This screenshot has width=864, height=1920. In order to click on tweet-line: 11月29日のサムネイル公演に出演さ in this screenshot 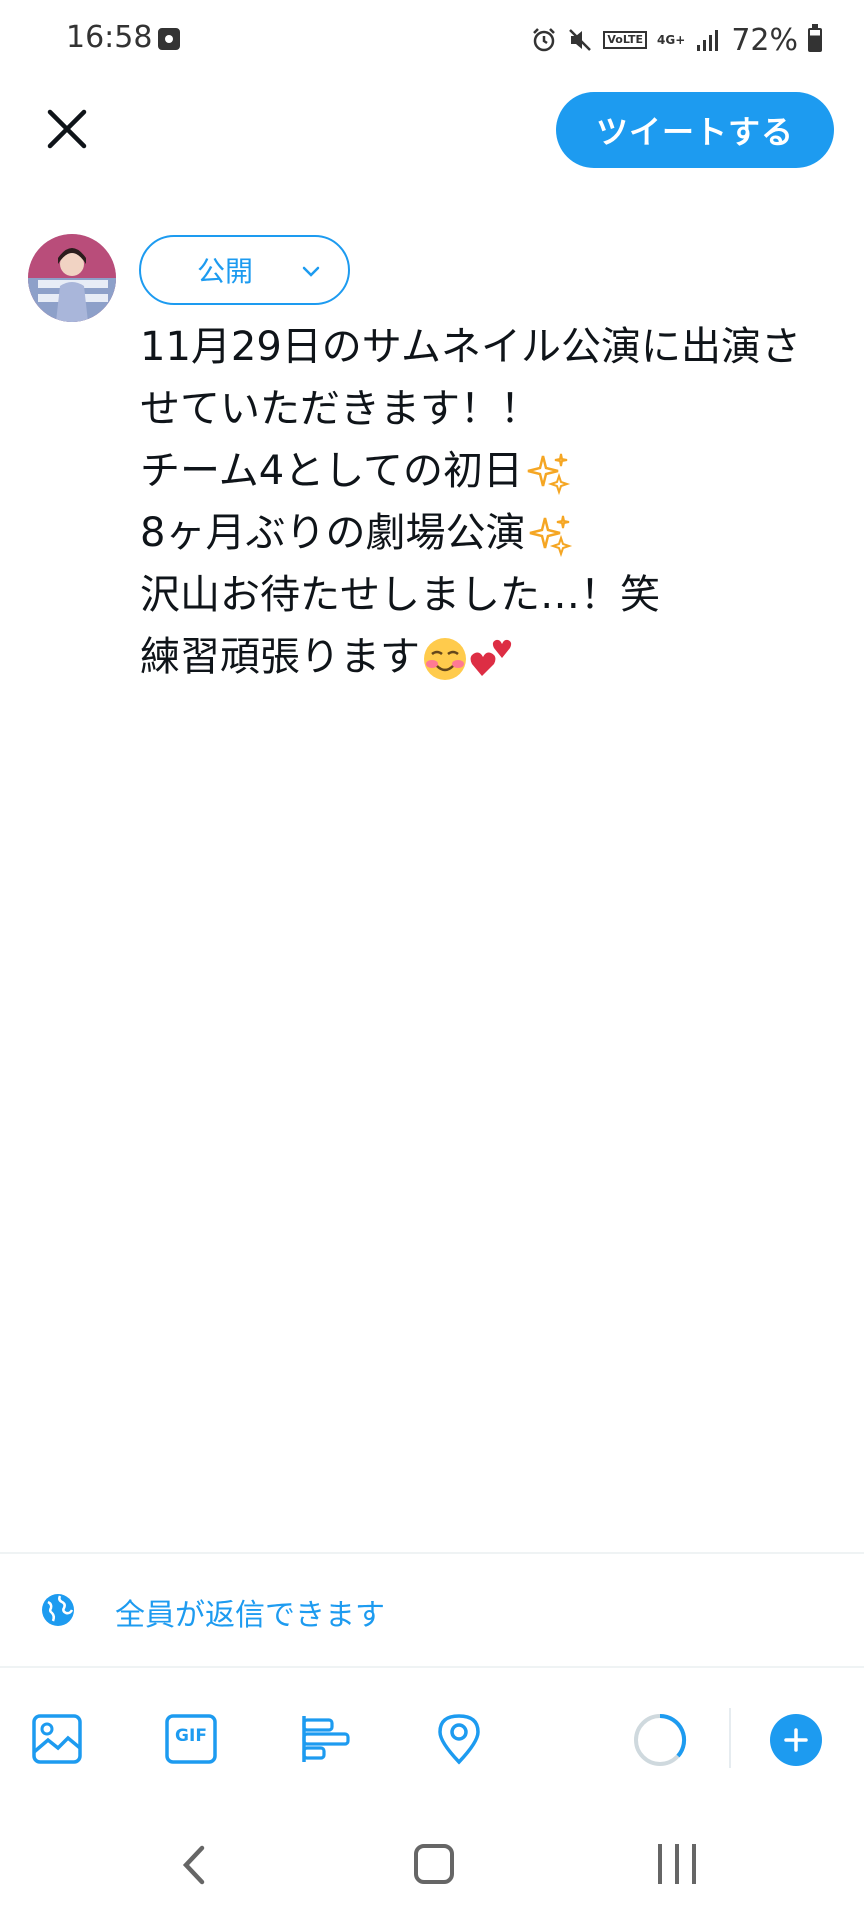, I will do `click(470, 347)`.